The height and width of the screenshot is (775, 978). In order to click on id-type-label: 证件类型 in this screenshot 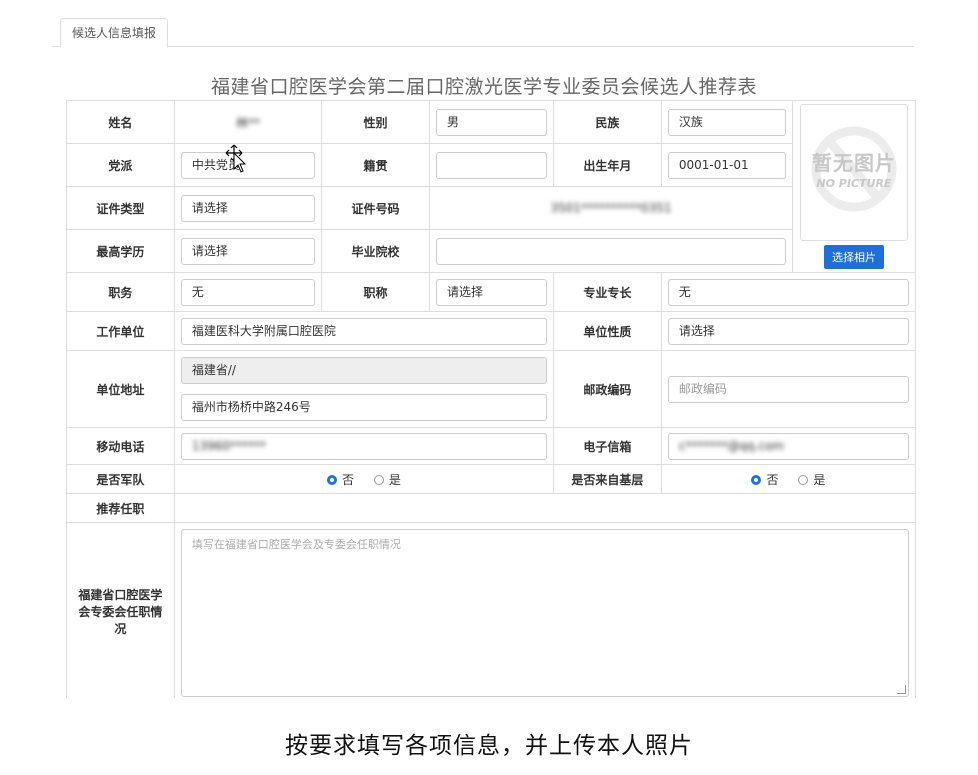, I will do `click(120, 208)`.